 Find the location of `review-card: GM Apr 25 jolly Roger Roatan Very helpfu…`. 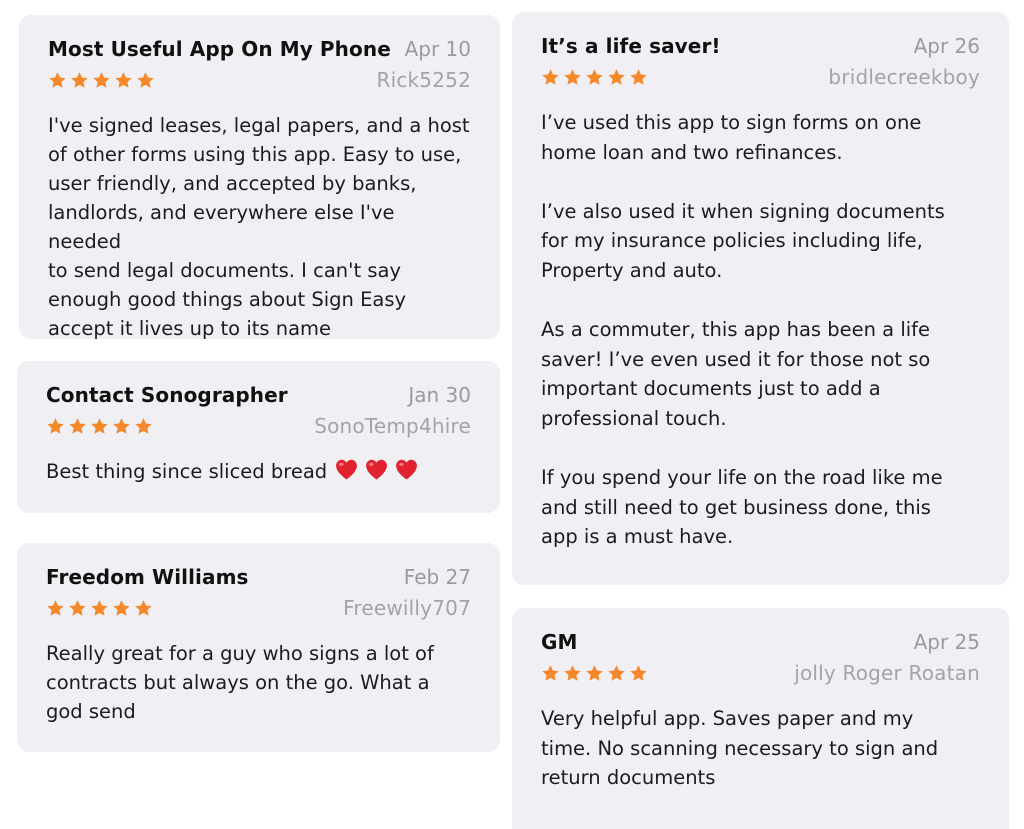

review-card: GM Apr 25 jolly Roger Roatan Very helpfu… is located at coordinates (760, 718).